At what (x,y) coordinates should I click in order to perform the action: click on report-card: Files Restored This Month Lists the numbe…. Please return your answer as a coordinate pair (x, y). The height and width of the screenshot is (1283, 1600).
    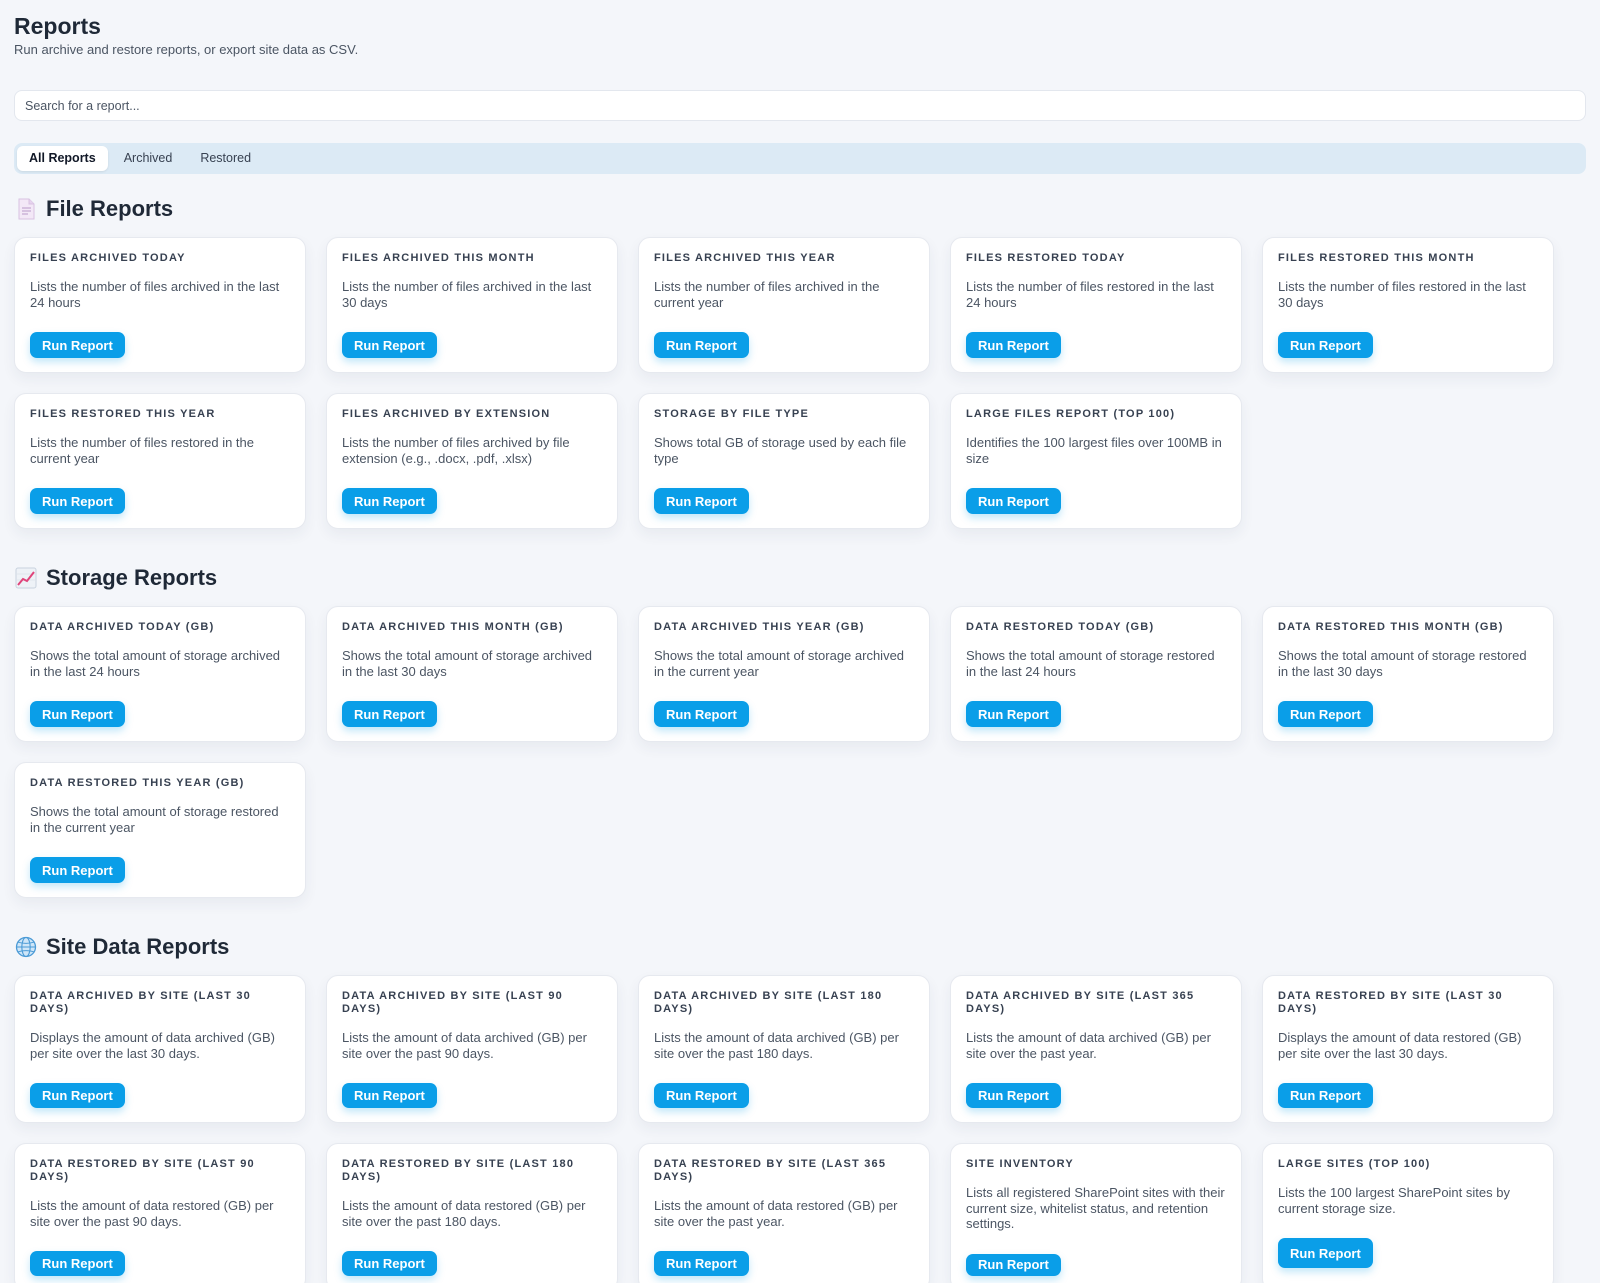
    Looking at the image, I should click on (1408, 305).